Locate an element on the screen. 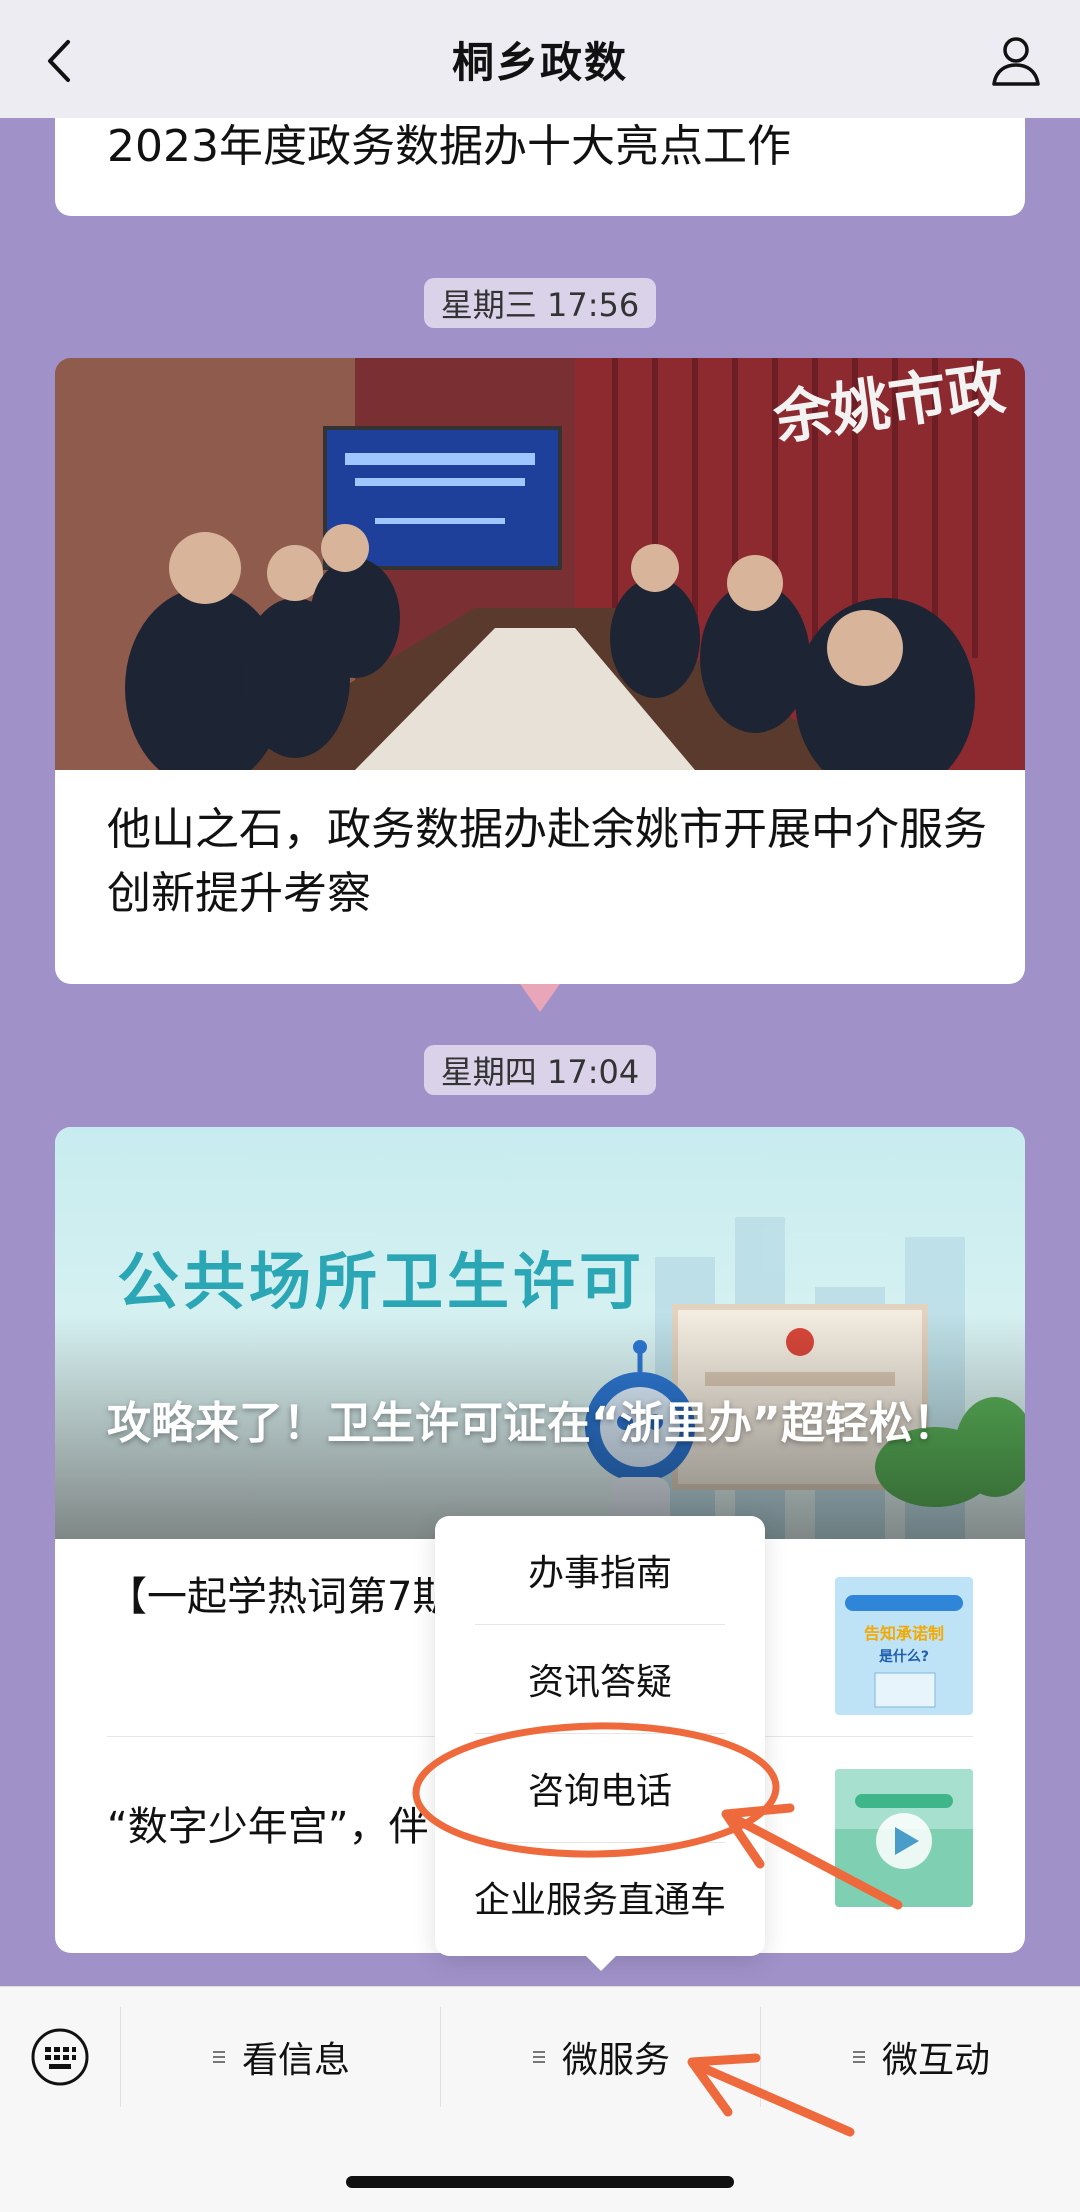  svg-text: 告知承诺制 is located at coordinates (904, 1633).